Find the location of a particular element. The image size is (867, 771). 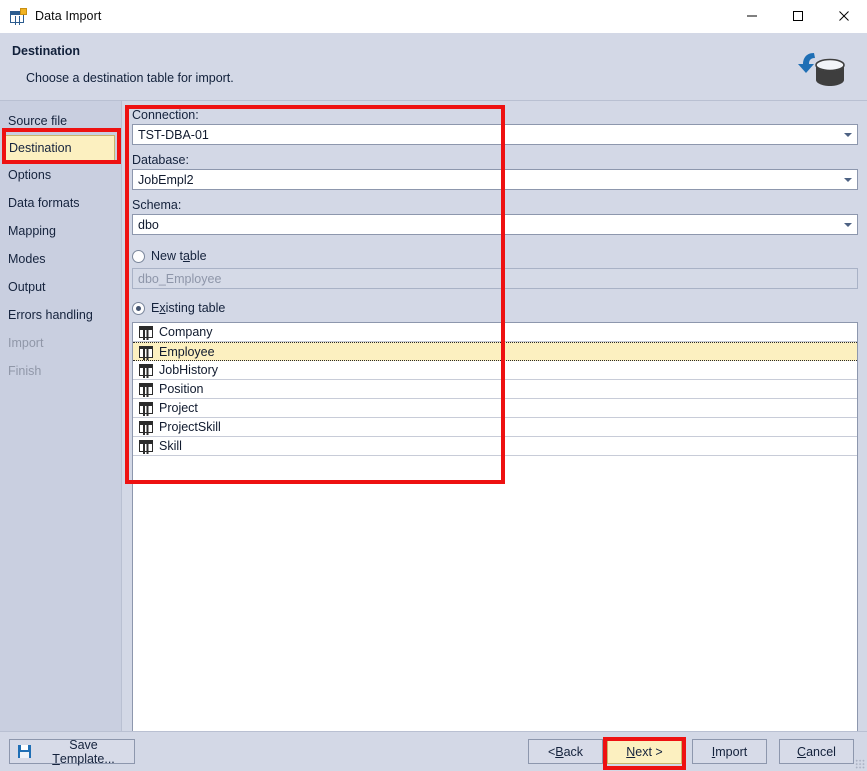

connection-label: Connection: is located at coordinates (165, 115).